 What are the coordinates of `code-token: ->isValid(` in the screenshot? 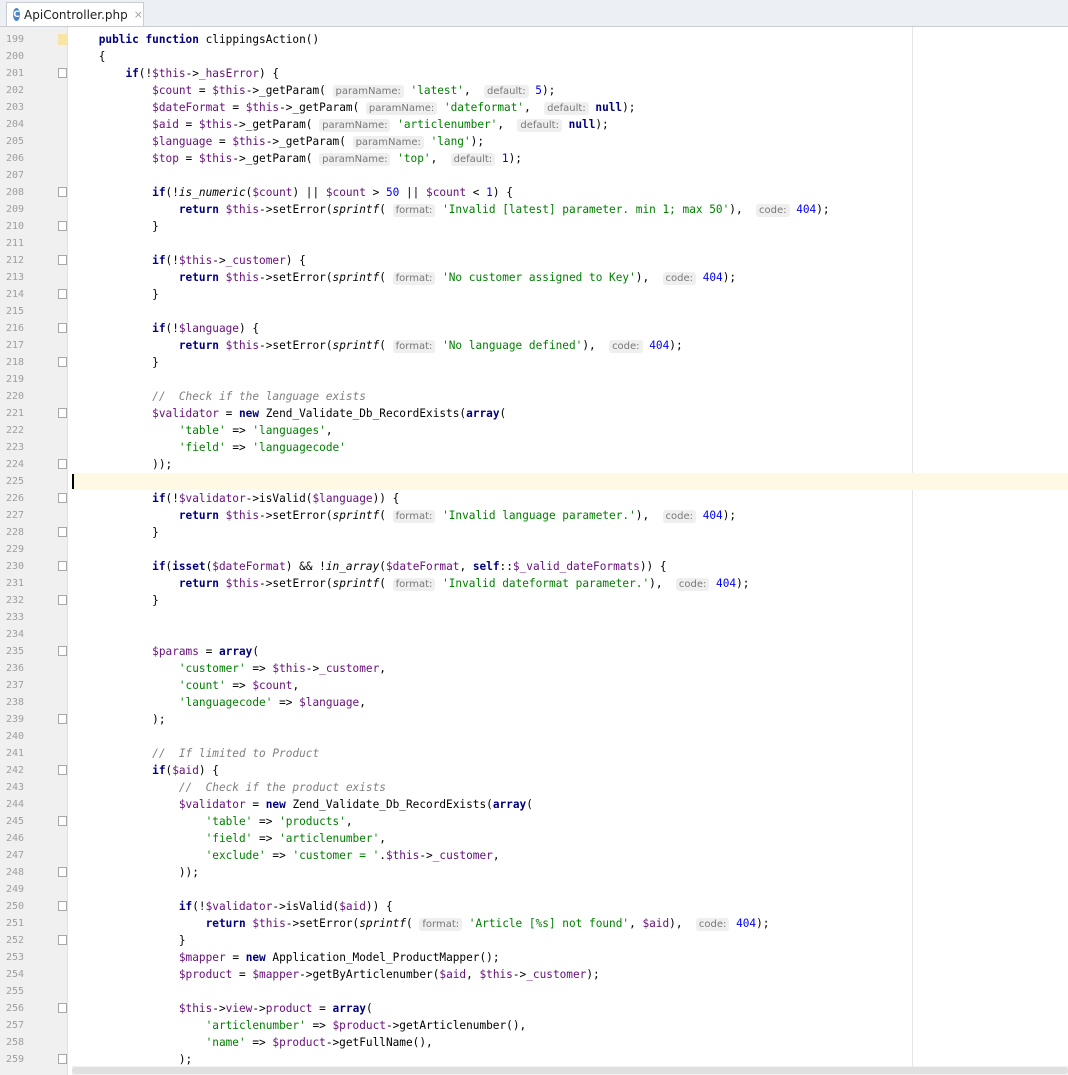 It's located at (279, 498).